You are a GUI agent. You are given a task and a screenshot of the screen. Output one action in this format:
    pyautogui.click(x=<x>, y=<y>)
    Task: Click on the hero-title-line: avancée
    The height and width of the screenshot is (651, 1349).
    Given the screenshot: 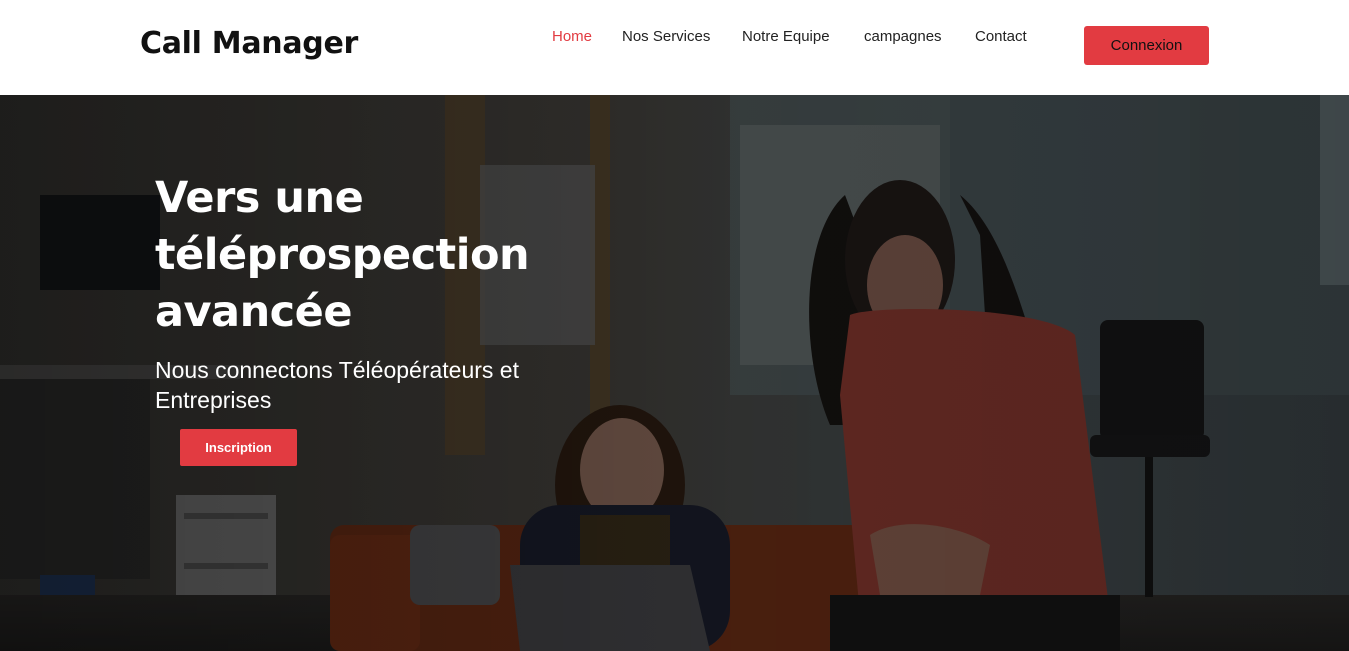 What is the action you would take?
    pyautogui.click(x=254, y=312)
    